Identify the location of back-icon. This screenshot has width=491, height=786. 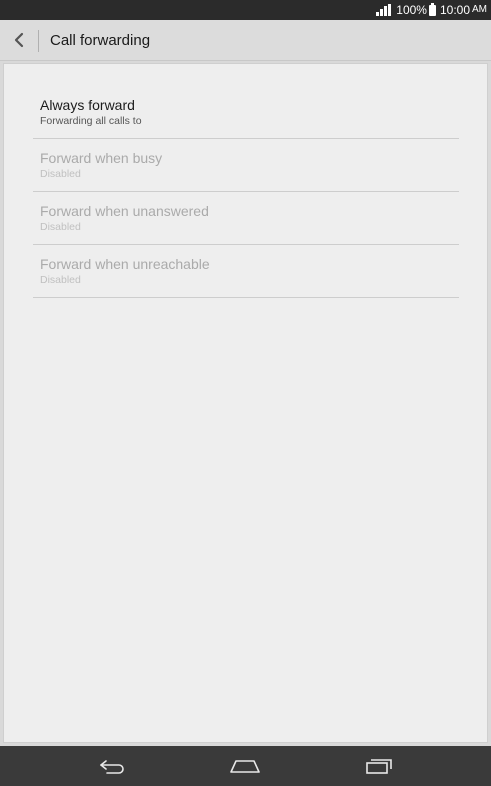
(112, 767).